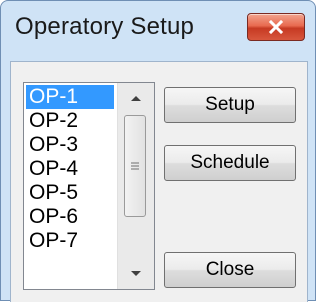 The image size is (320, 302). I want to click on list-item-op-5: OP-5, so click(70, 193).